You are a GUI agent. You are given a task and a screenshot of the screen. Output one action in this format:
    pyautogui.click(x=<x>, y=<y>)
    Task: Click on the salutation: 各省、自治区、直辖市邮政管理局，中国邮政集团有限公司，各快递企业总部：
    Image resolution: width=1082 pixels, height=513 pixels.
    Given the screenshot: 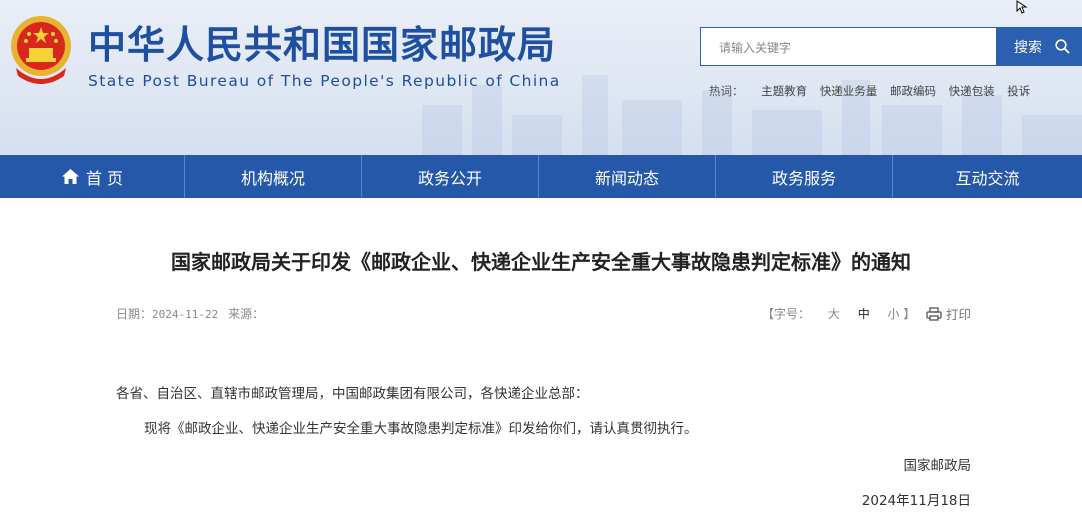 What is the action you would take?
    pyautogui.click(x=352, y=394)
    